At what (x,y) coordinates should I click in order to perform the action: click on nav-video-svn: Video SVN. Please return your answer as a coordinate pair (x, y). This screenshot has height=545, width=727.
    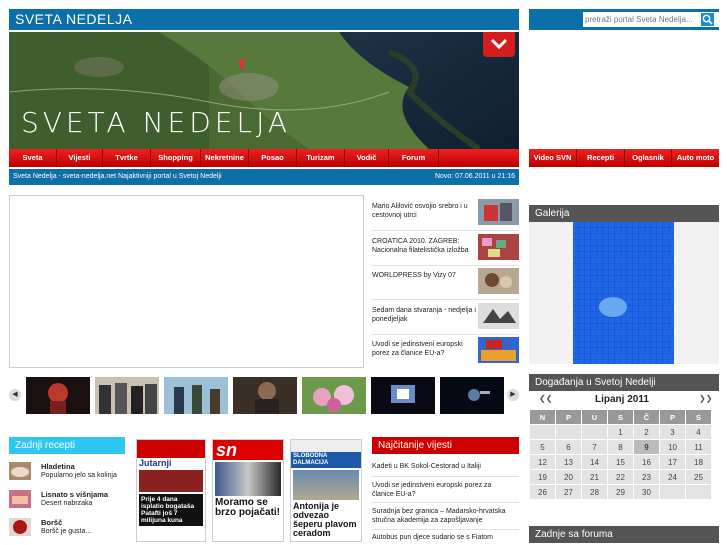
    Looking at the image, I should click on (553, 158).